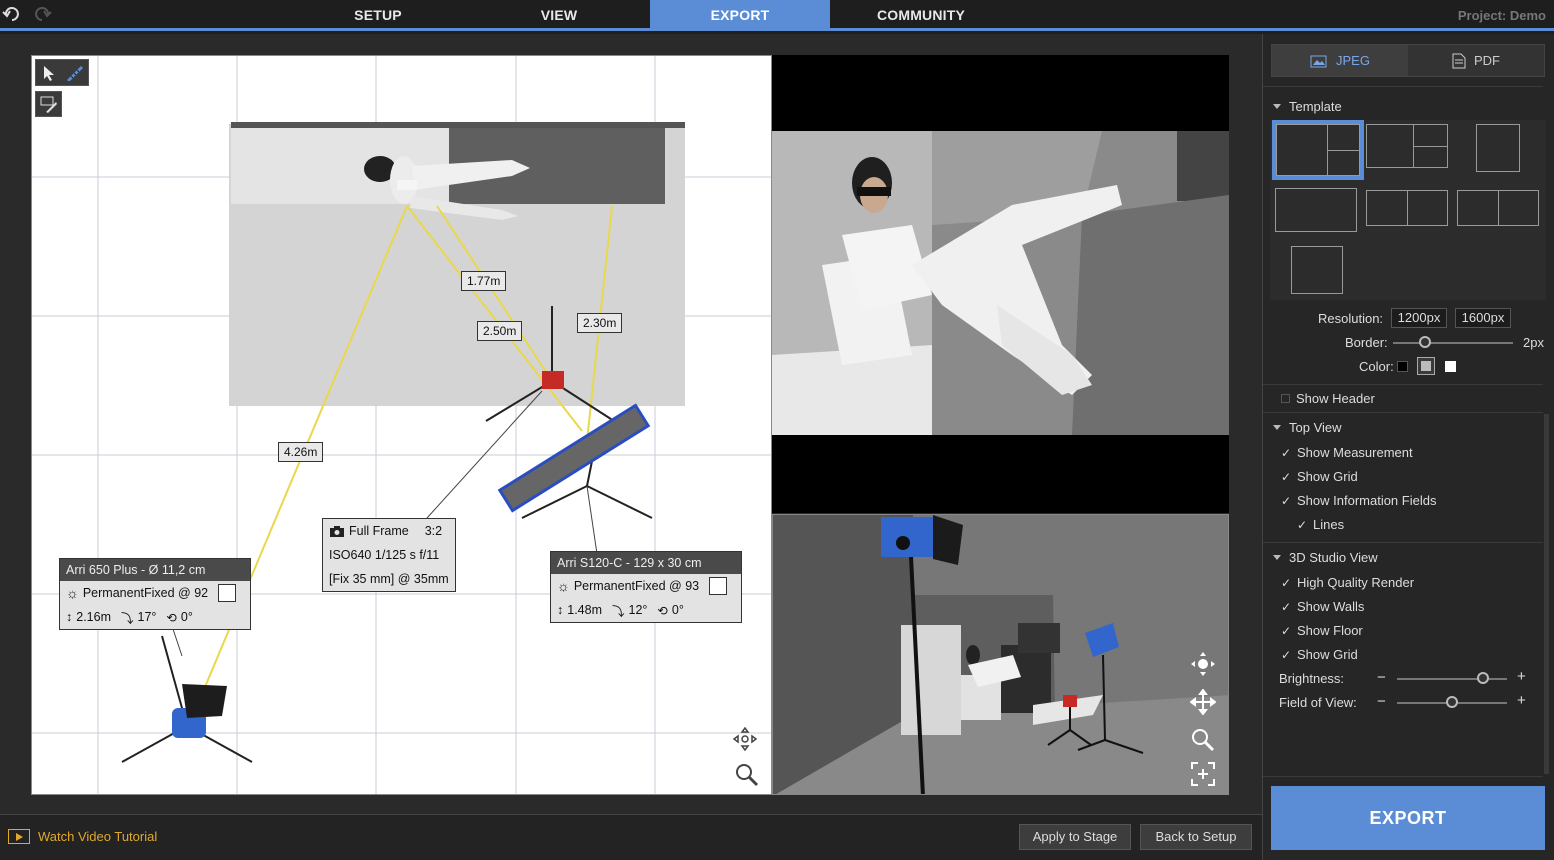 The height and width of the screenshot is (860, 1554). What do you see at coordinates (740, 15) in the screenshot?
I see `tab-export: EXPORT` at bounding box center [740, 15].